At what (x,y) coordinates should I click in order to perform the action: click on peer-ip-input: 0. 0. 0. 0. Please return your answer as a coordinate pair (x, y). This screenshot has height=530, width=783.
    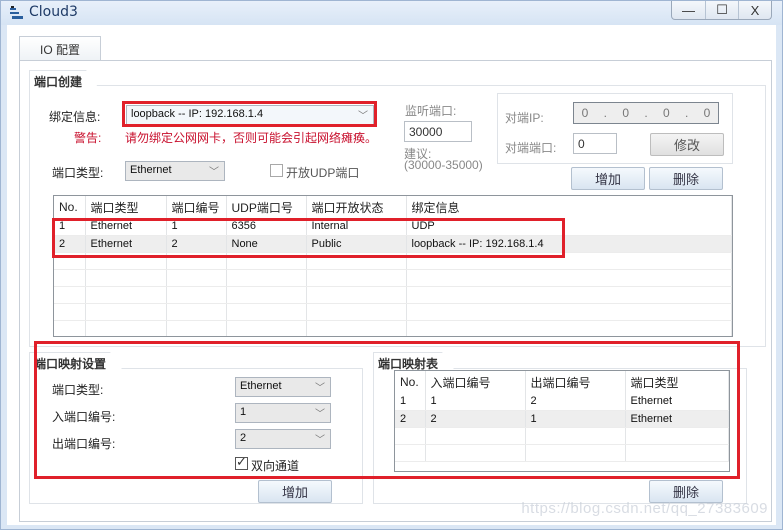
    Looking at the image, I should click on (646, 113).